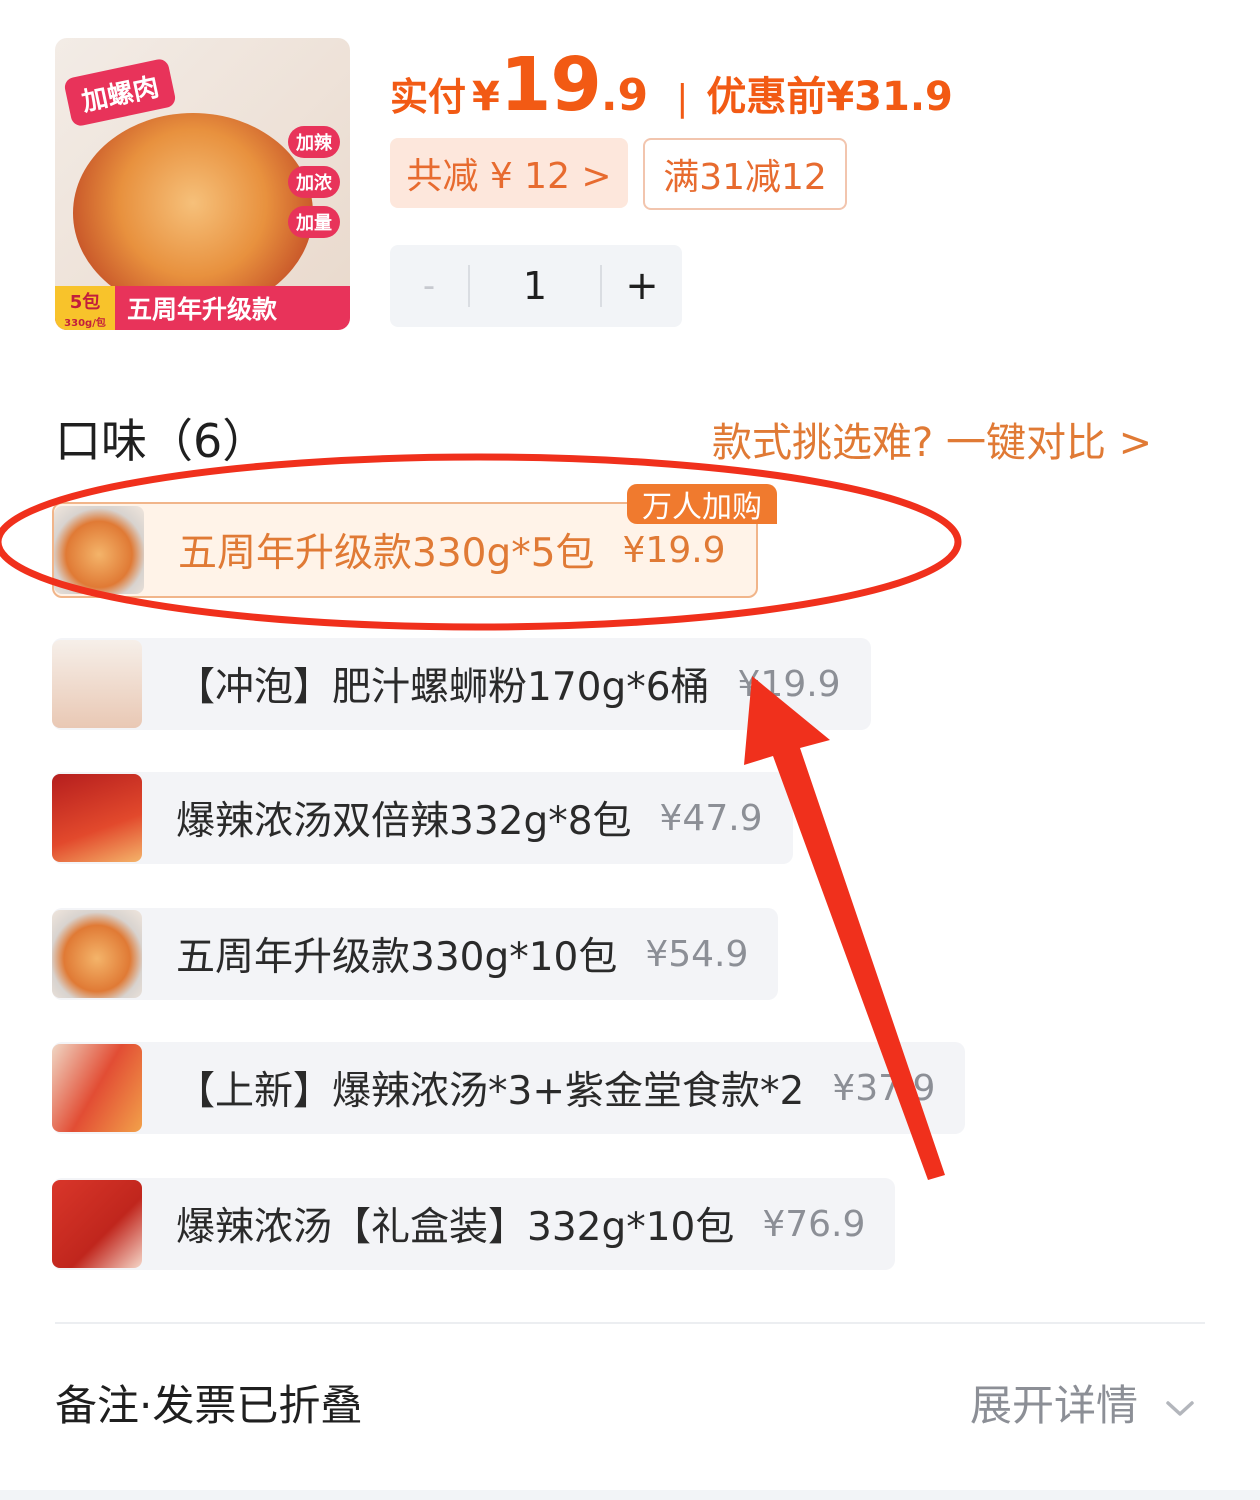  What do you see at coordinates (745, 174) in the screenshot?
I see `coupon-chip: 满31减12` at bounding box center [745, 174].